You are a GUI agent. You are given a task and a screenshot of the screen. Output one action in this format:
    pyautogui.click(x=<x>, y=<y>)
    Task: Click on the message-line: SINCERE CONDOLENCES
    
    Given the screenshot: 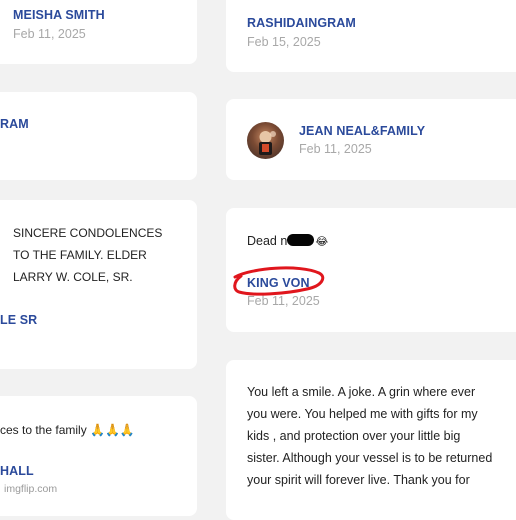 What is the action you would take?
    pyautogui.click(x=88, y=233)
    